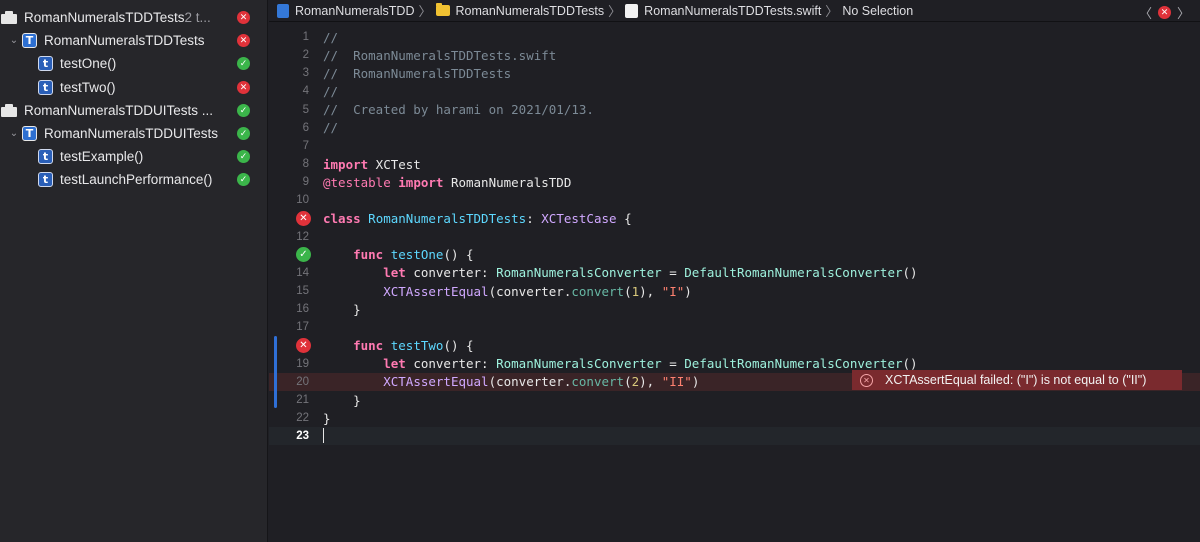 The width and height of the screenshot is (1200, 542). I want to click on code-line: 17, so click(734, 327).